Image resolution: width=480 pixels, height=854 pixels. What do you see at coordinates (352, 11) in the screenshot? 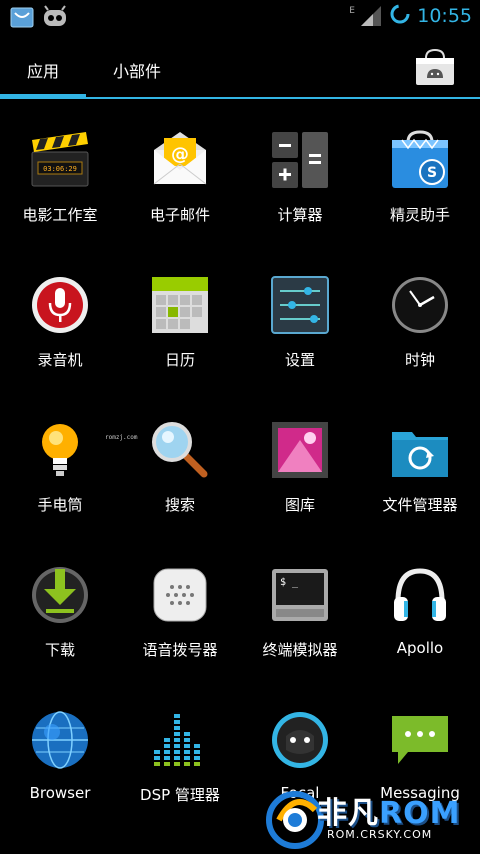
I see `network-type-label: E` at bounding box center [352, 11].